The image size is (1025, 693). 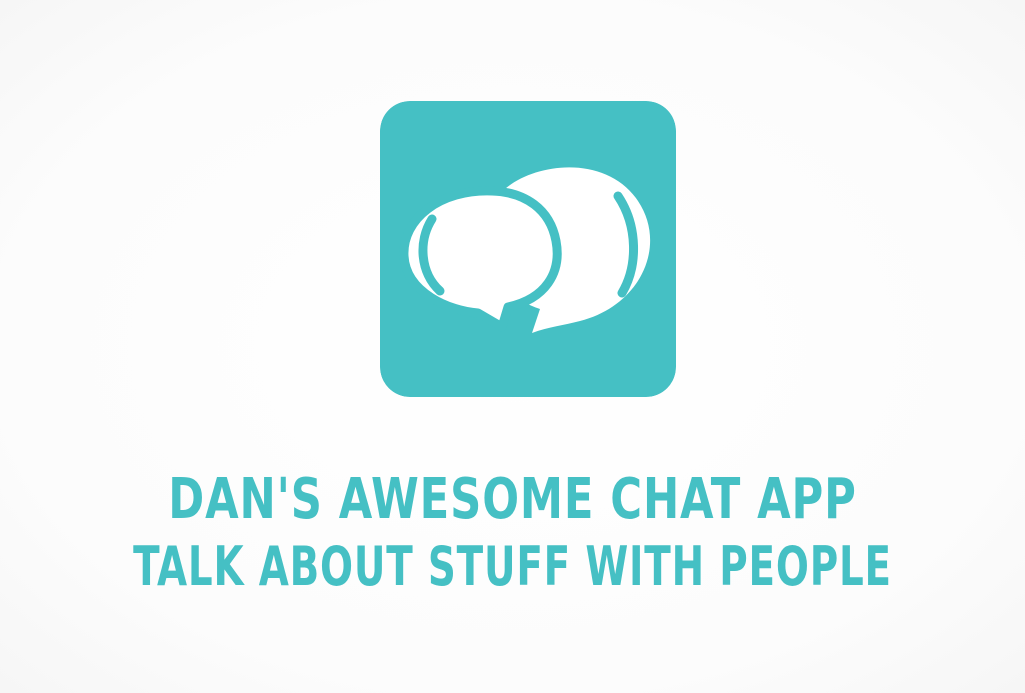 I want to click on chat-bubbles-icon, so click(x=528, y=249).